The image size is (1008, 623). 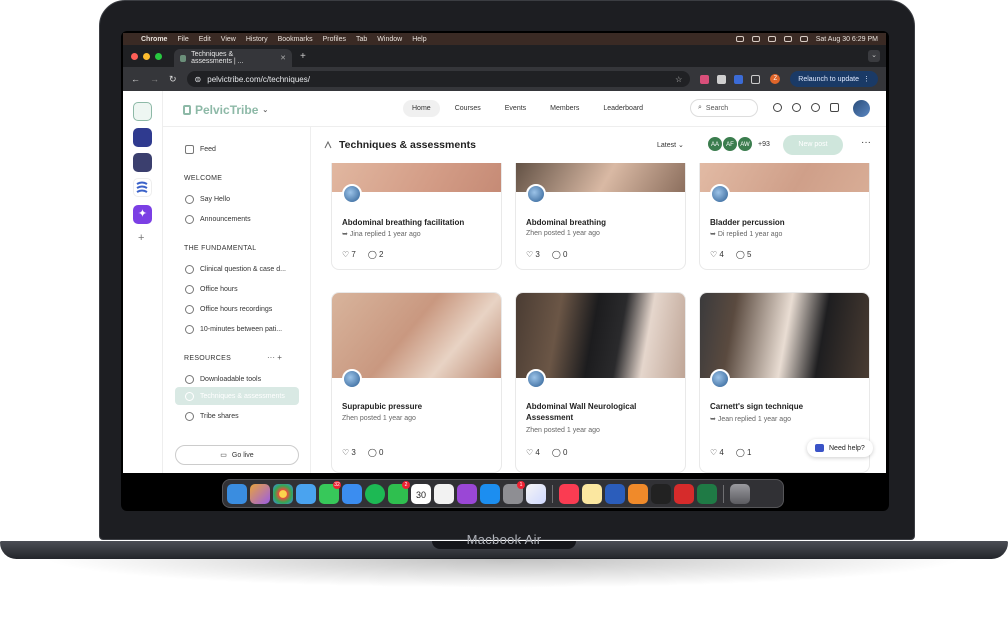 What do you see at coordinates (815, 107) in the screenshot?
I see `chat-icon` at bounding box center [815, 107].